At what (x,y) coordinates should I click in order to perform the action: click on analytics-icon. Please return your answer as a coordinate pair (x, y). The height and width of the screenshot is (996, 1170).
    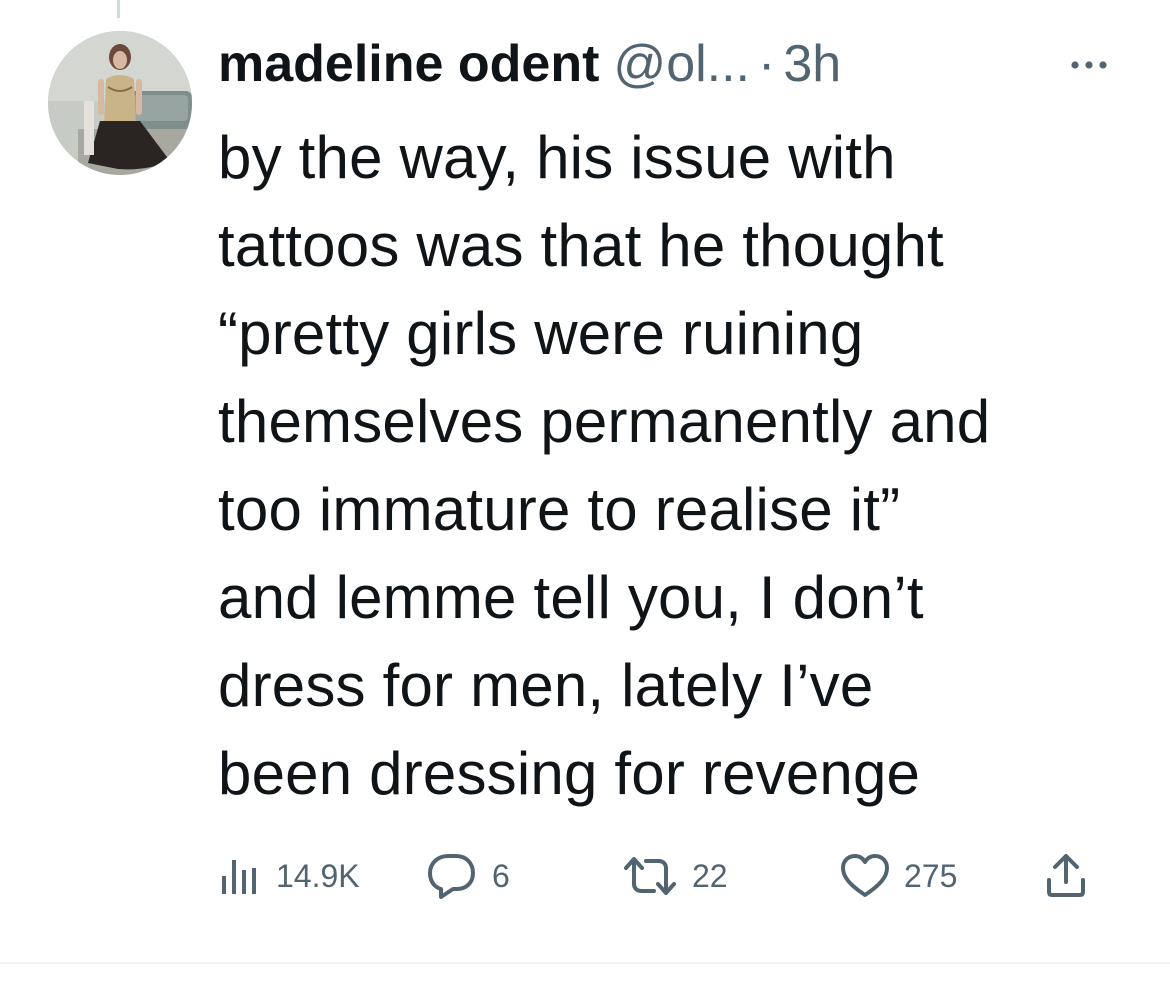
    Looking at the image, I should click on (239, 877).